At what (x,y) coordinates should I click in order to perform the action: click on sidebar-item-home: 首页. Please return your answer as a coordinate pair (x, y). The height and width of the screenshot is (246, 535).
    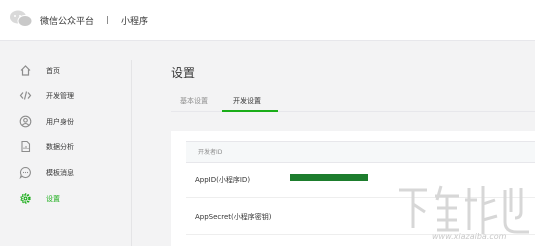
    Looking at the image, I should click on (65, 71).